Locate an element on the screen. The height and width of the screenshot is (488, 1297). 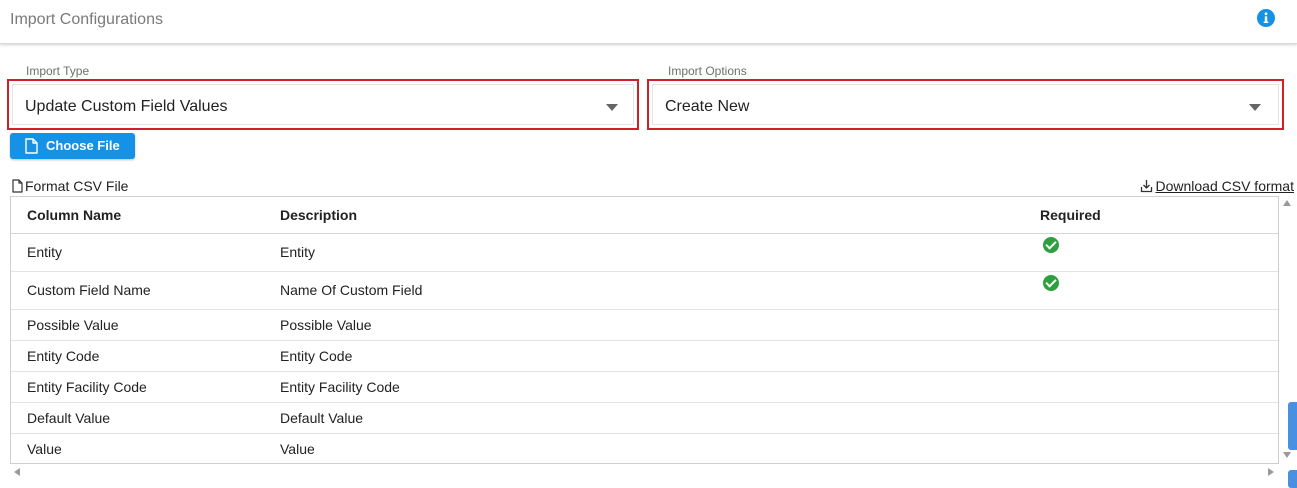
cell-description: Entity Facility Code is located at coordinates (644, 387).